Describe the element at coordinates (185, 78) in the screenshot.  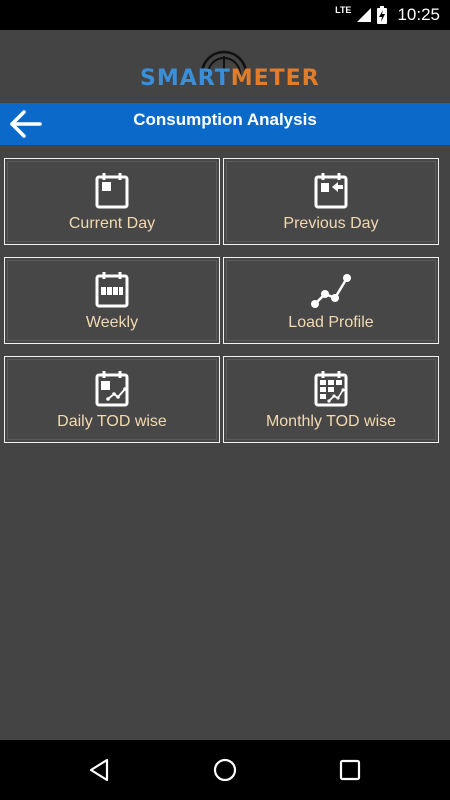
I see `logo-smart: SMART` at that location.